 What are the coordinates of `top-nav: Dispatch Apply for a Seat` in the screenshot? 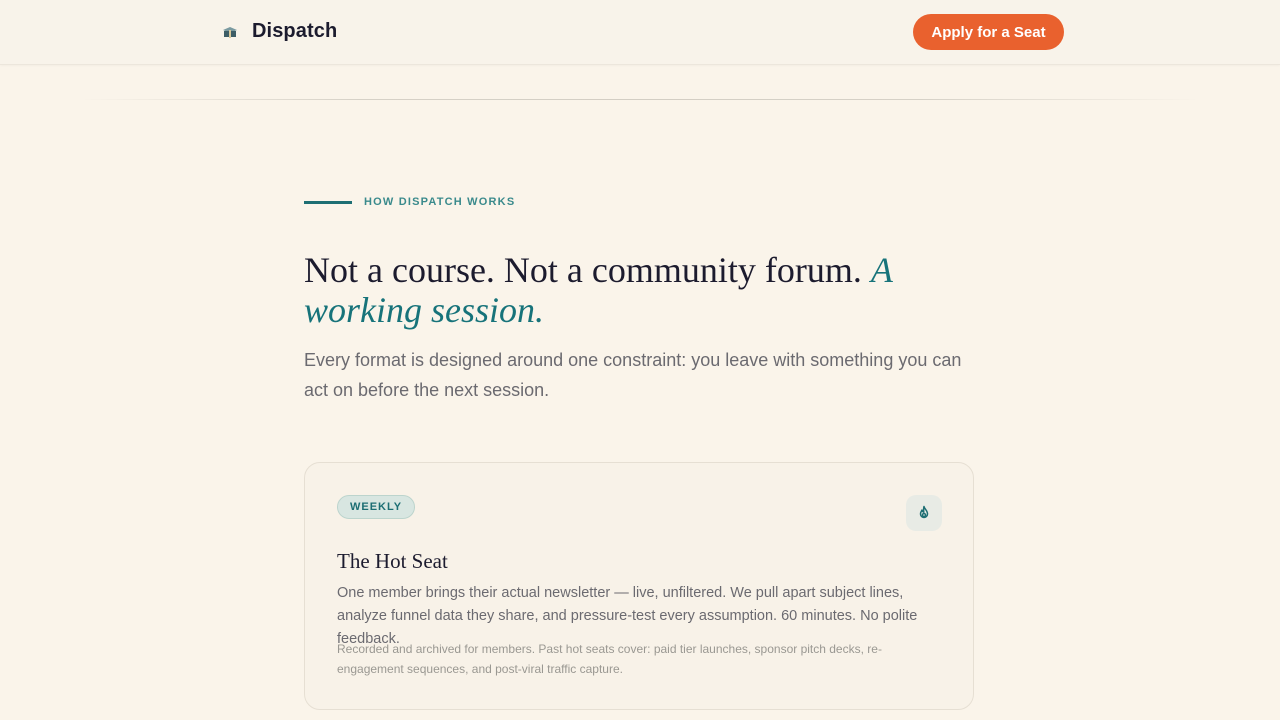 It's located at (640, 32).